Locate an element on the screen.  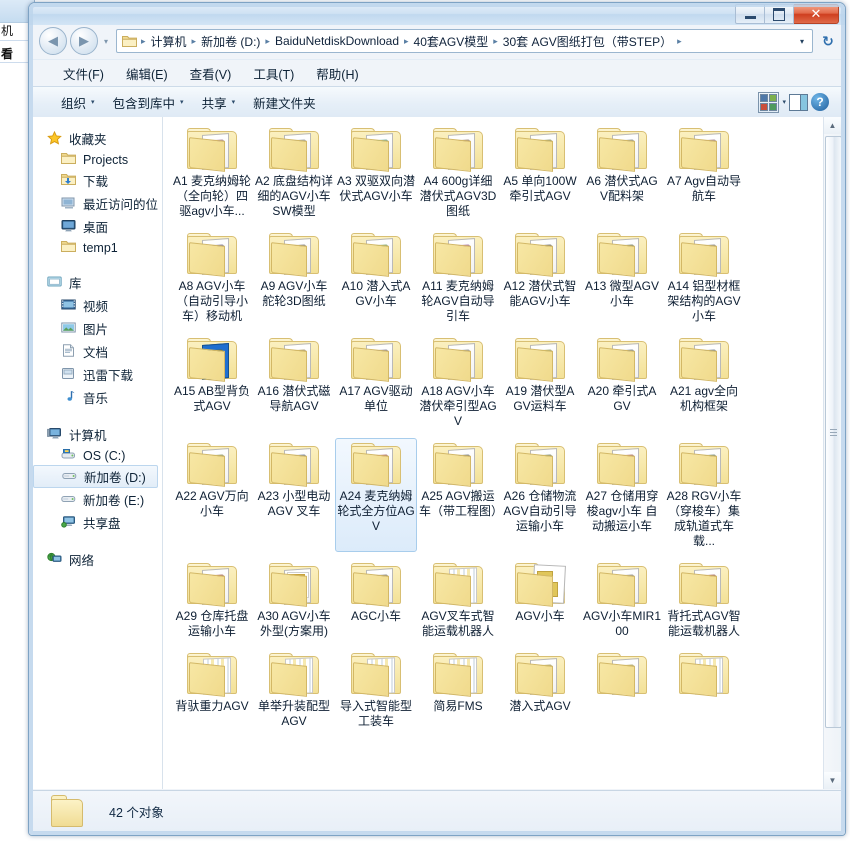
file-item: A11 麦克纳姆轮AGV自动导引车 is located at coordinates (458, 277).